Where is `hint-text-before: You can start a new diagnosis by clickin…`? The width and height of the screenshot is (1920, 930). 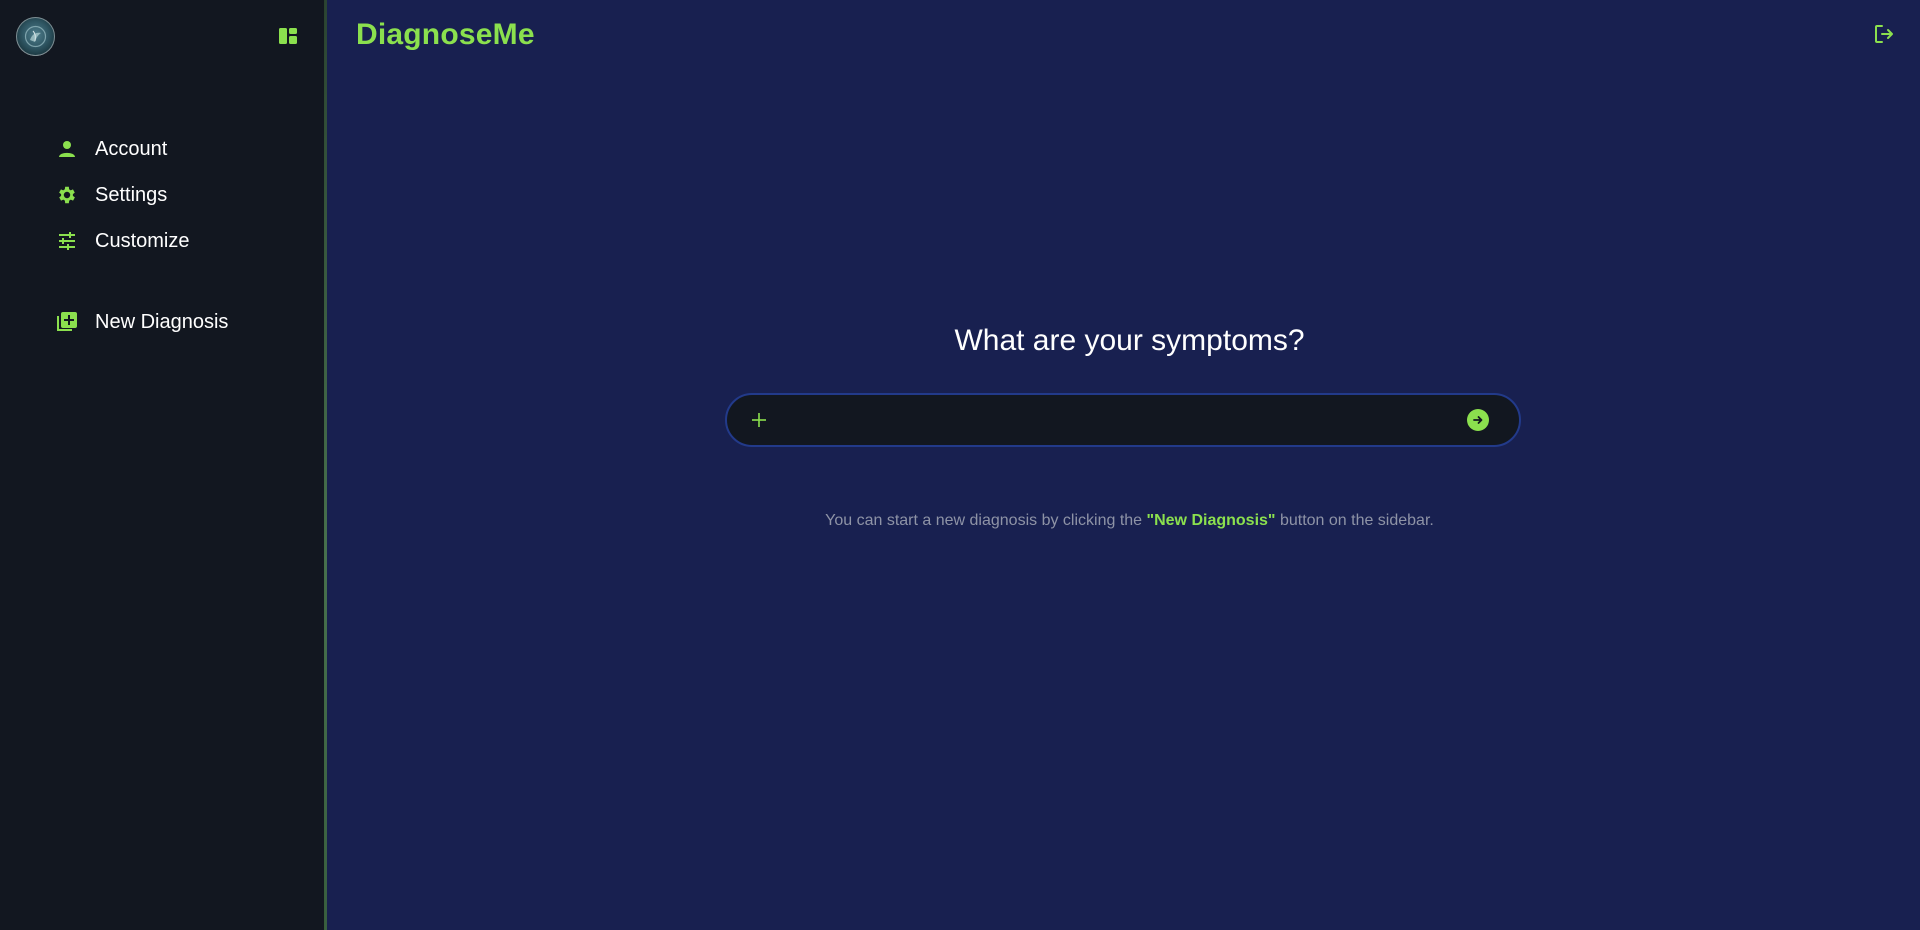 hint-text-before: You can start a new diagnosis by clickin… is located at coordinates (986, 520).